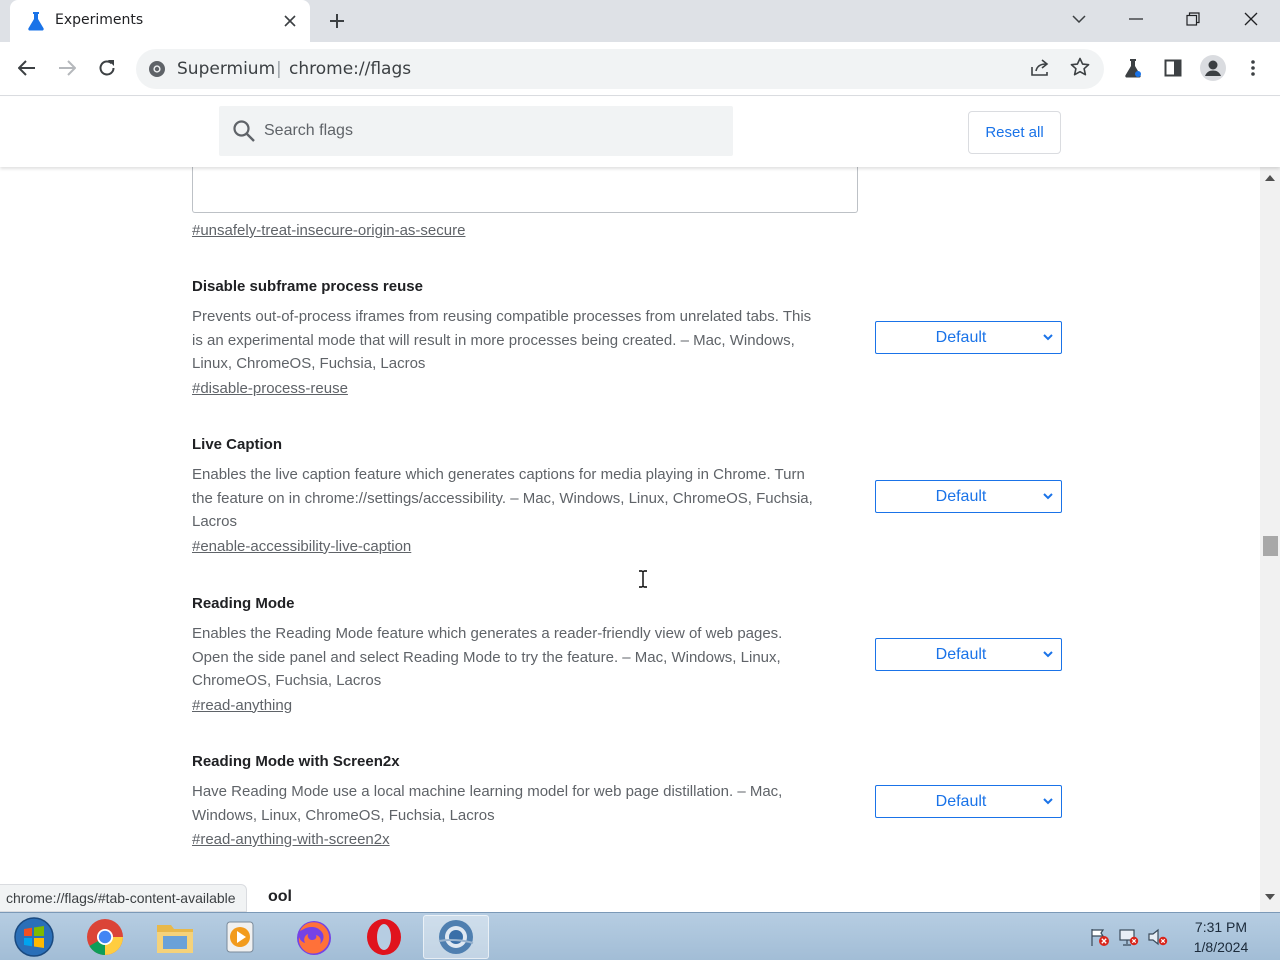 The width and height of the screenshot is (1280, 960). What do you see at coordinates (350, 69) in the screenshot?
I see `url-text: chrome://flags` at bounding box center [350, 69].